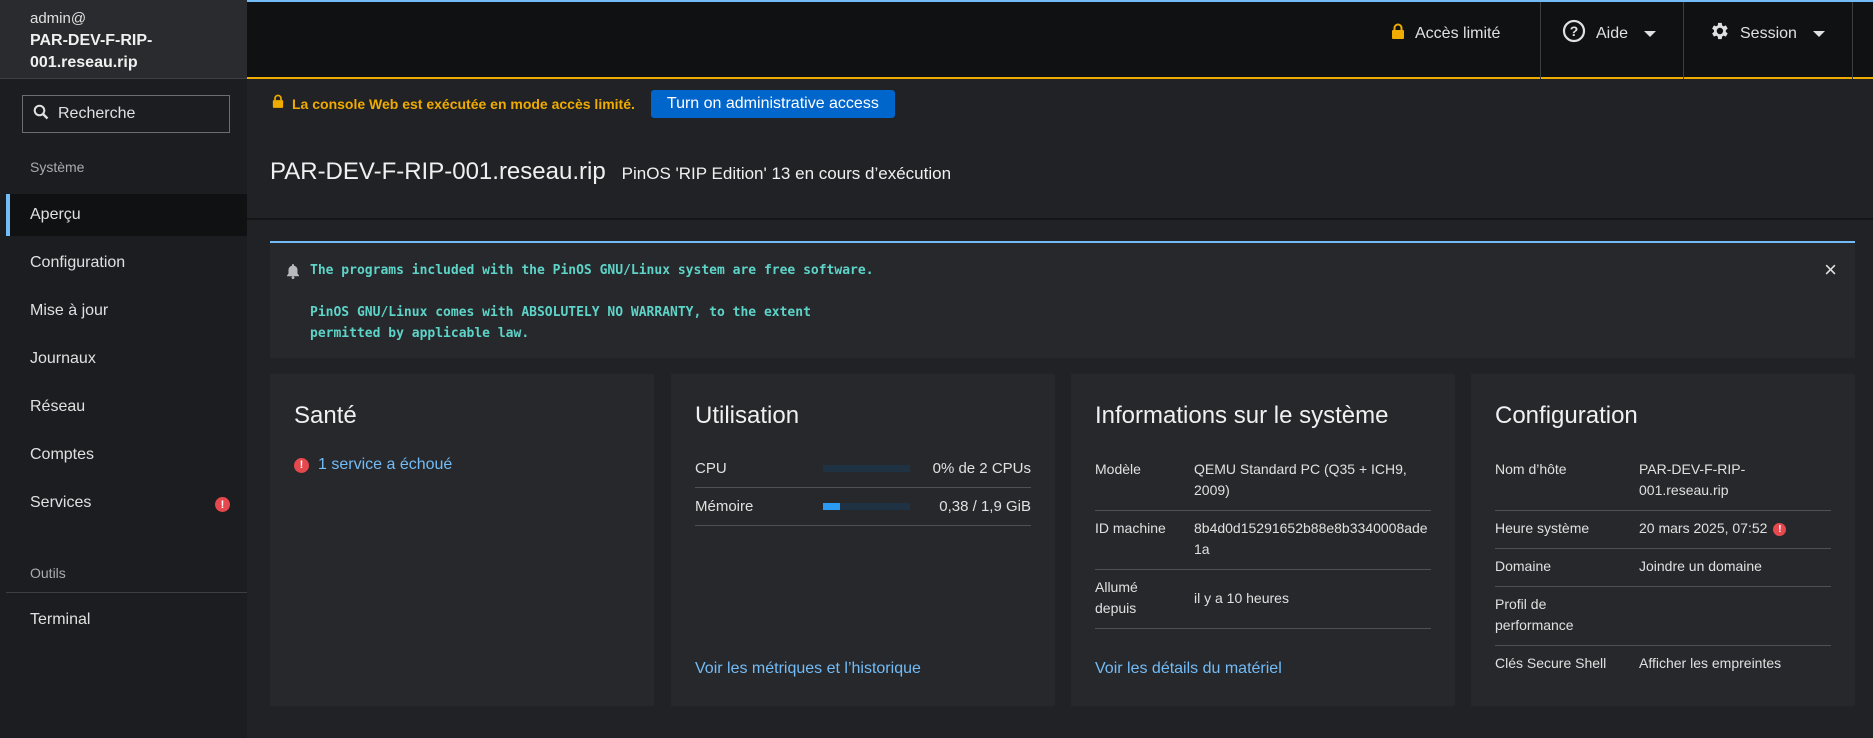 This screenshot has height=738, width=1873. What do you see at coordinates (724, 506) in the screenshot?
I see `memory-label: Mémoire` at bounding box center [724, 506].